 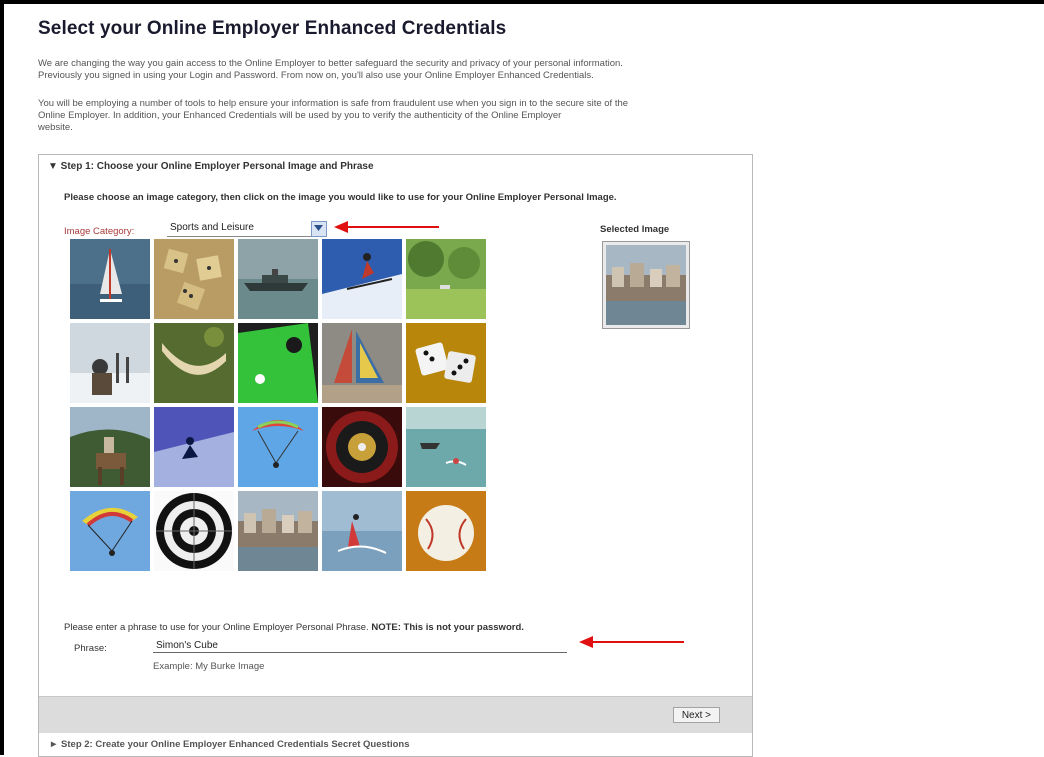 What do you see at coordinates (278, 447) in the screenshot?
I see `paraglider-image` at bounding box center [278, 447].